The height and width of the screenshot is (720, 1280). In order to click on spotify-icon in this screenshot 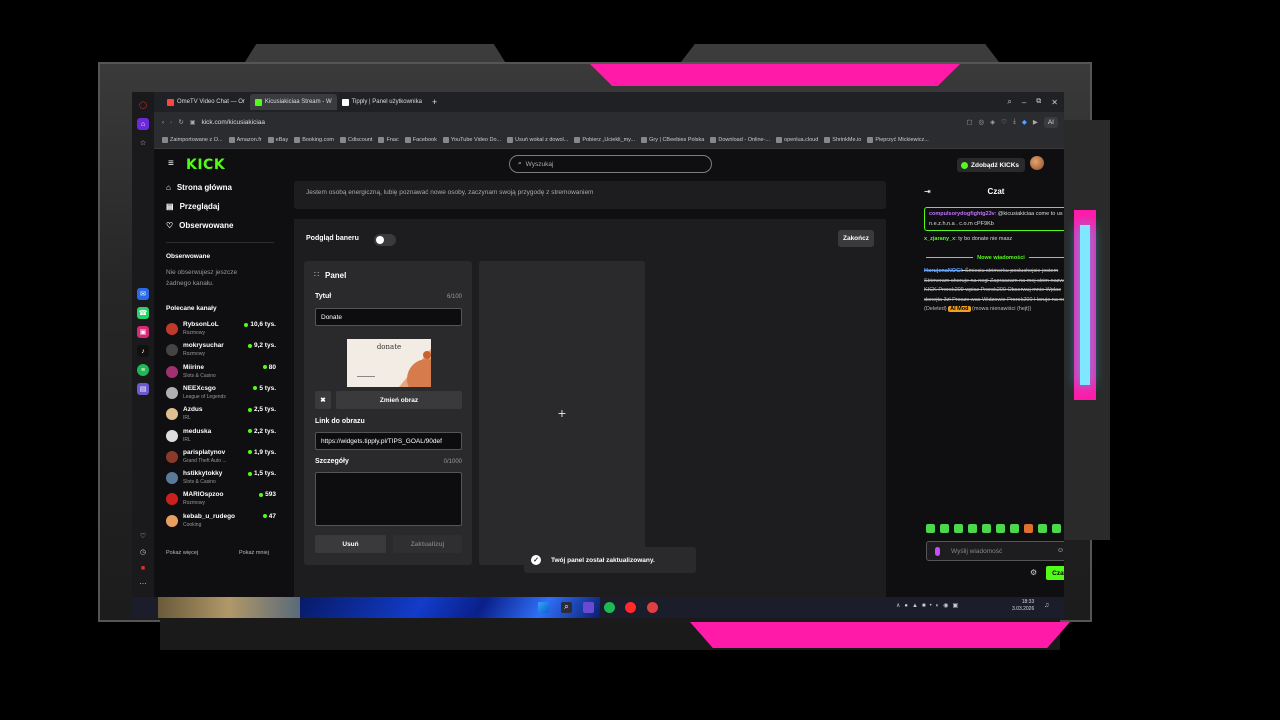, I will do `click(609, 607)`.